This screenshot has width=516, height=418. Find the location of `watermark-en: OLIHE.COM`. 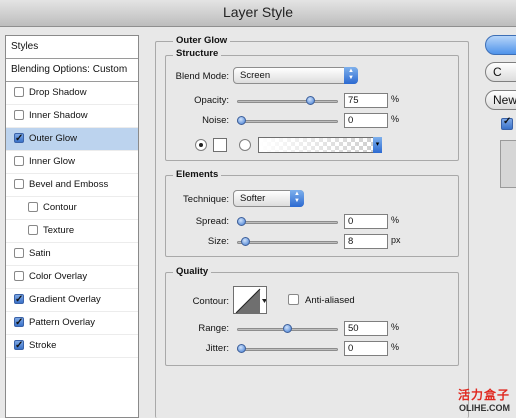

watermark-en: OLIHE.COM is located at coordinates (484, 408).